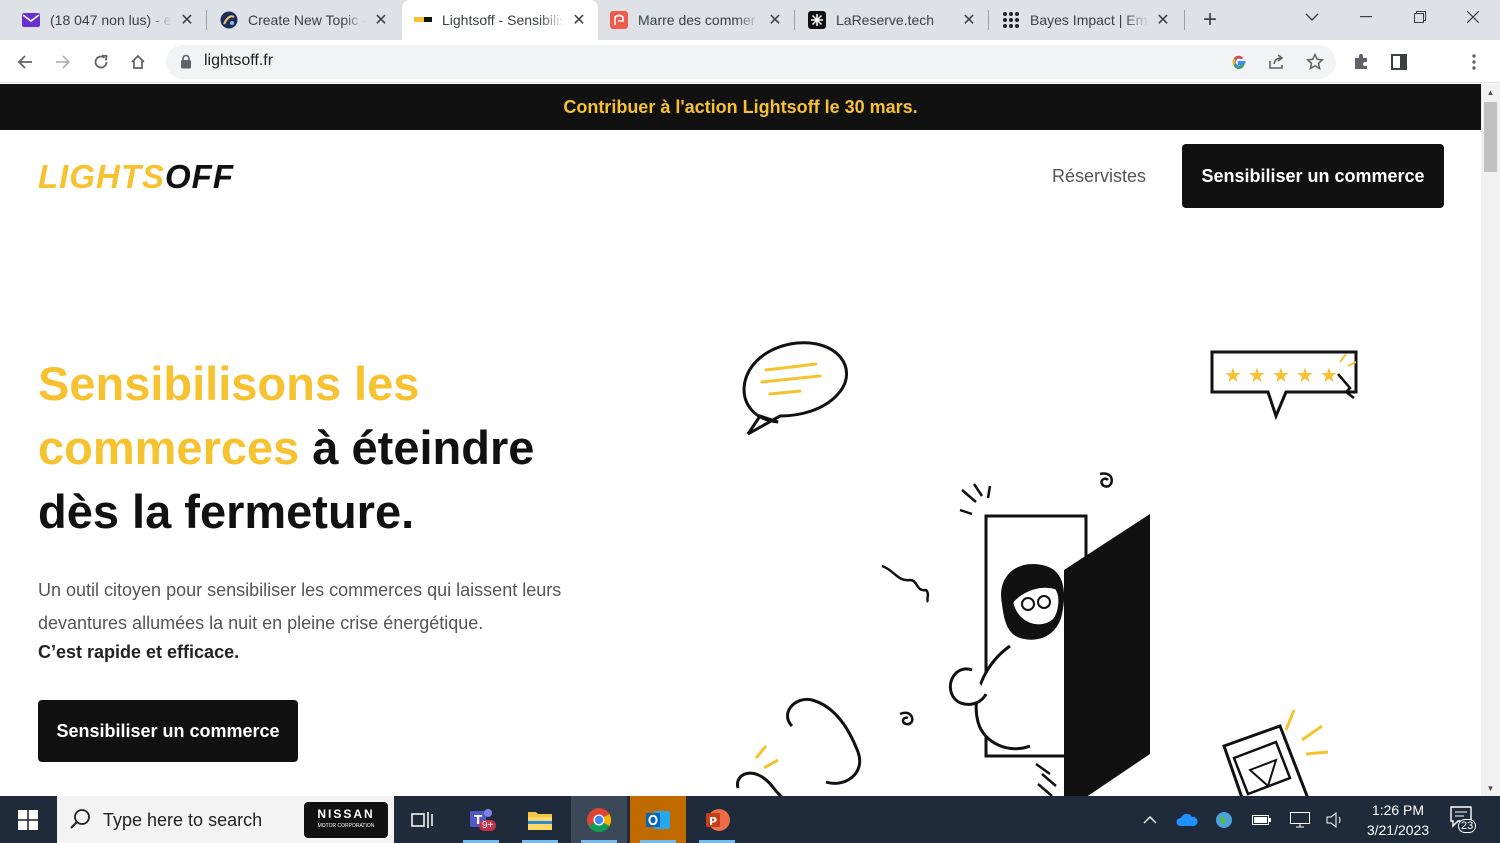  Describe the element at coordinates (1049, 655) in the screenshot. I see `door-figure` at that location.